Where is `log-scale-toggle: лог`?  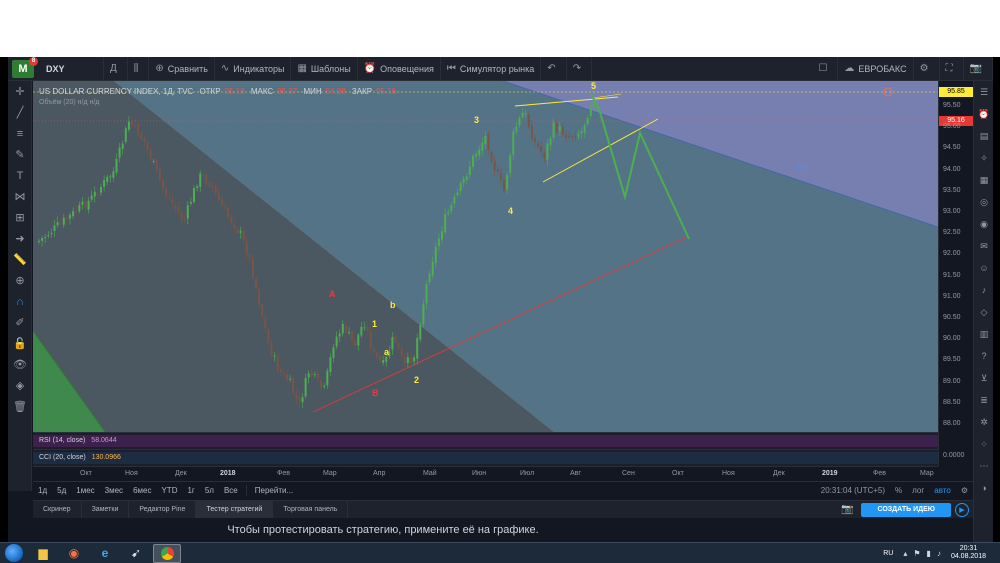
log-scale-toggle: лог is located at coordinates (918, 490).